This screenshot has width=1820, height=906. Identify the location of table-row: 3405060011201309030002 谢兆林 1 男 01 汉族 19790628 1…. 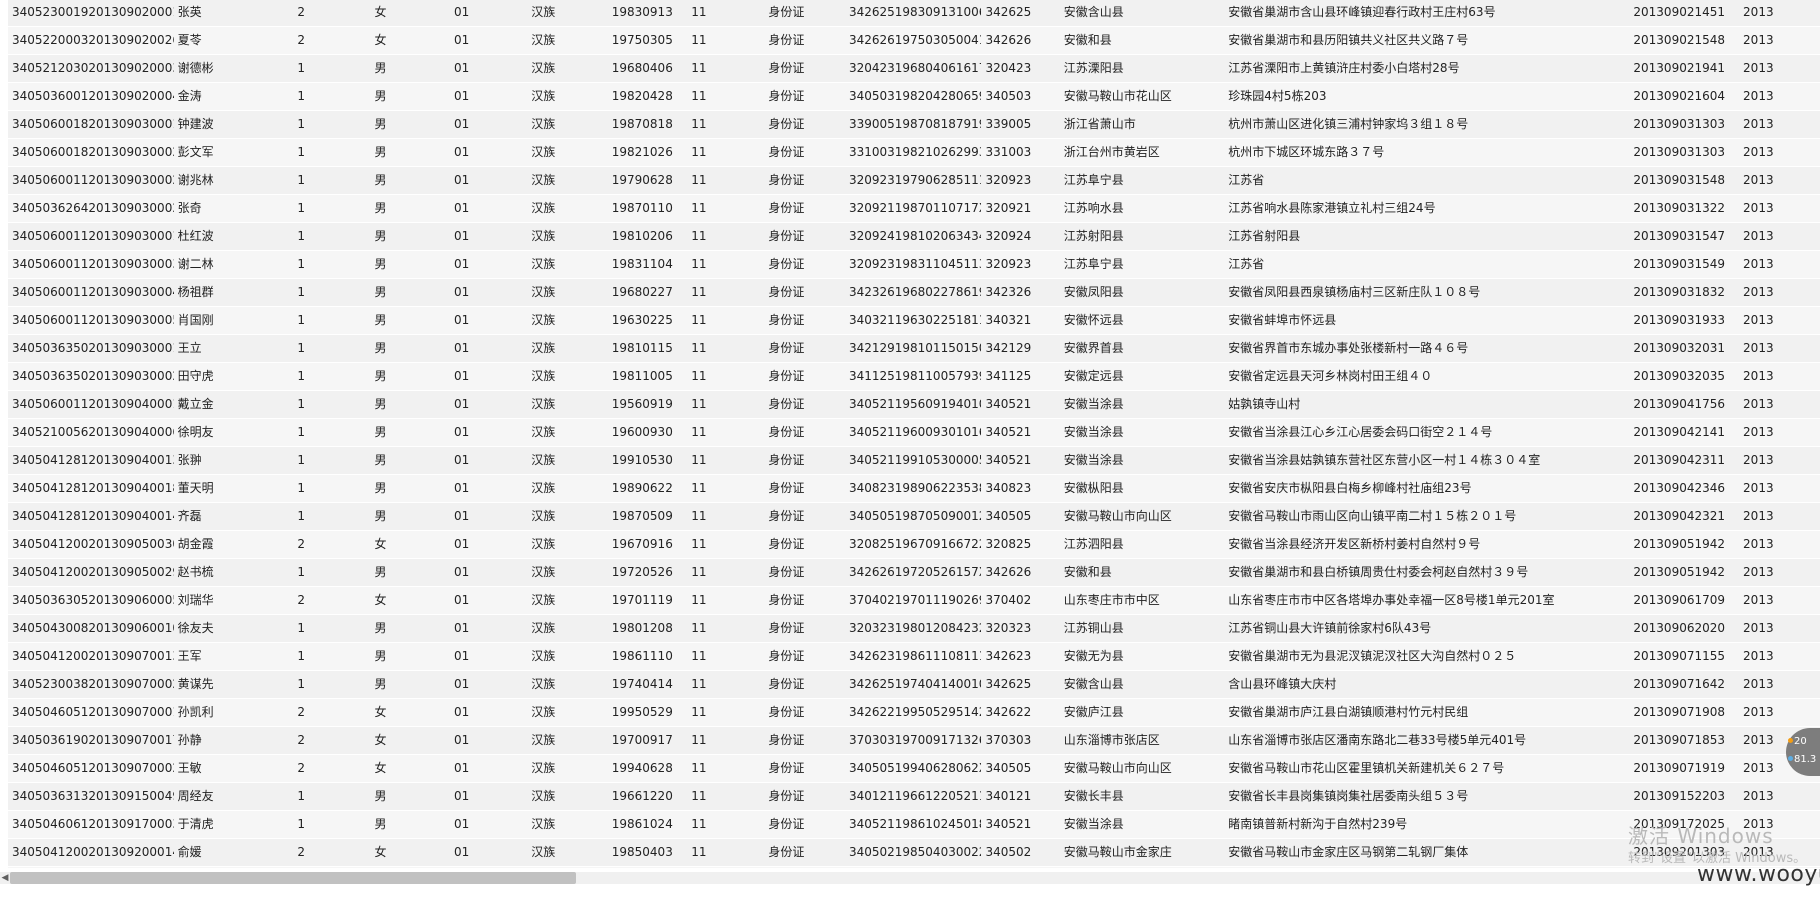
(914, 180).